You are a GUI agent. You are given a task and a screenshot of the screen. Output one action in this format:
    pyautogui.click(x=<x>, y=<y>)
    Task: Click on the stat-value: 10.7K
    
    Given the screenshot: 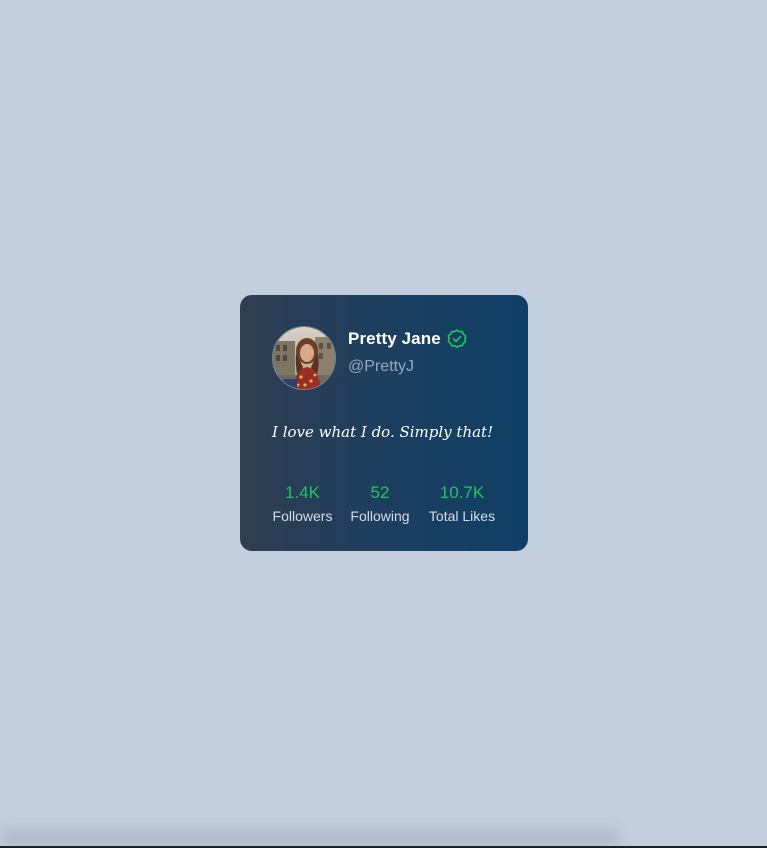 What is the action you would take?
    pyautogui.click(x=462, y=492)
    